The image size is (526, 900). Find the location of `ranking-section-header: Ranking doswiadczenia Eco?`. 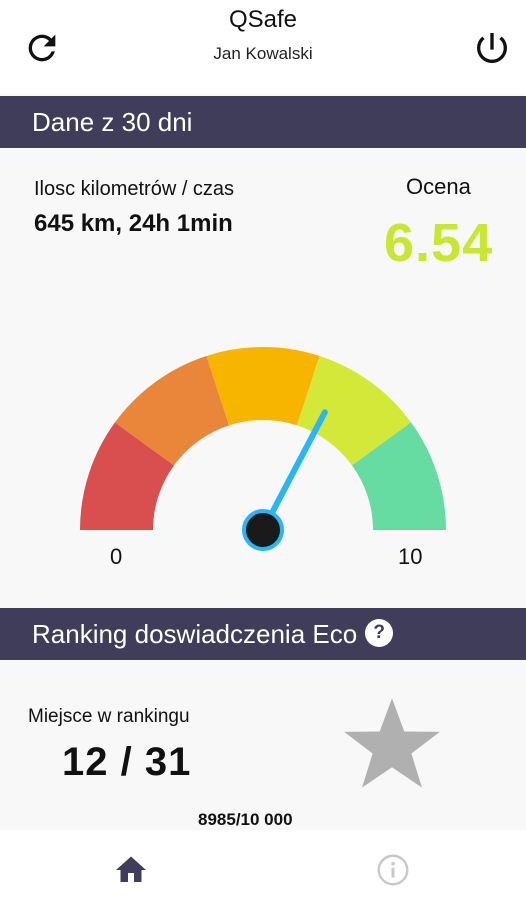

ranking-section-header: Ranking doswiadczenia Eco? is located at coordinates (263, 634).